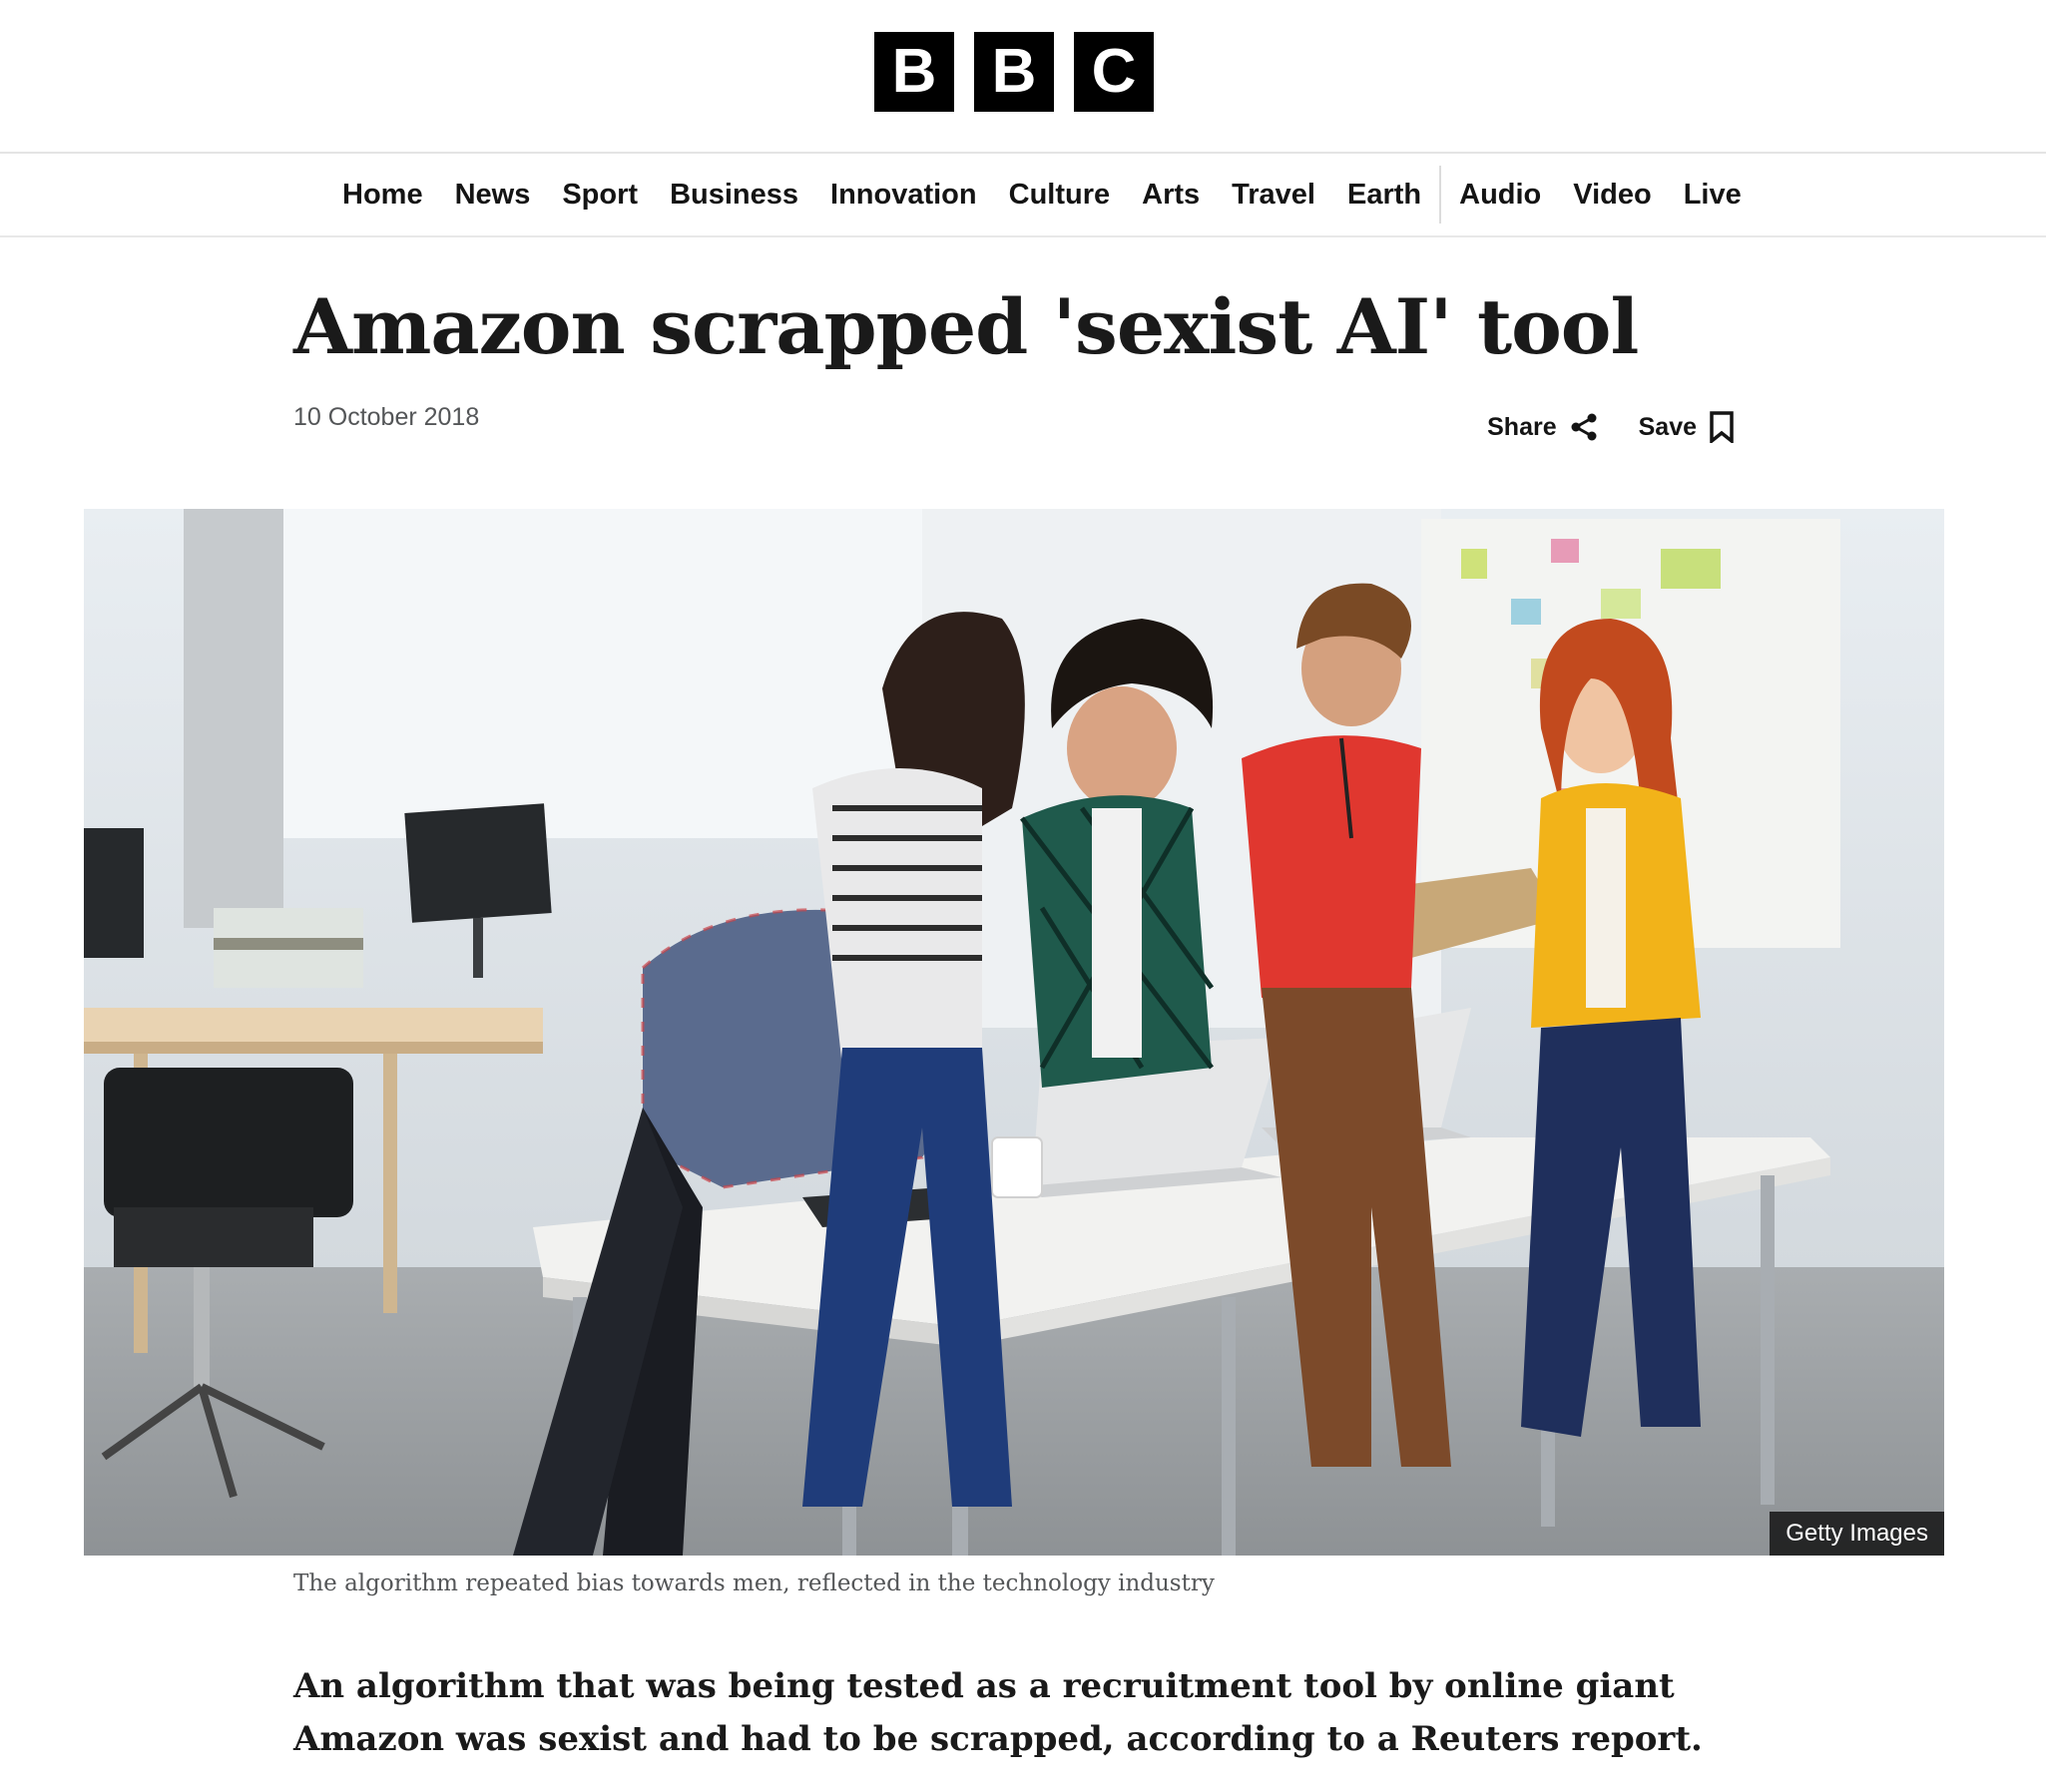 The width and height of the screenshot is (2046, 1792). I want to click on nav-item-news: News, so click(493, 195).